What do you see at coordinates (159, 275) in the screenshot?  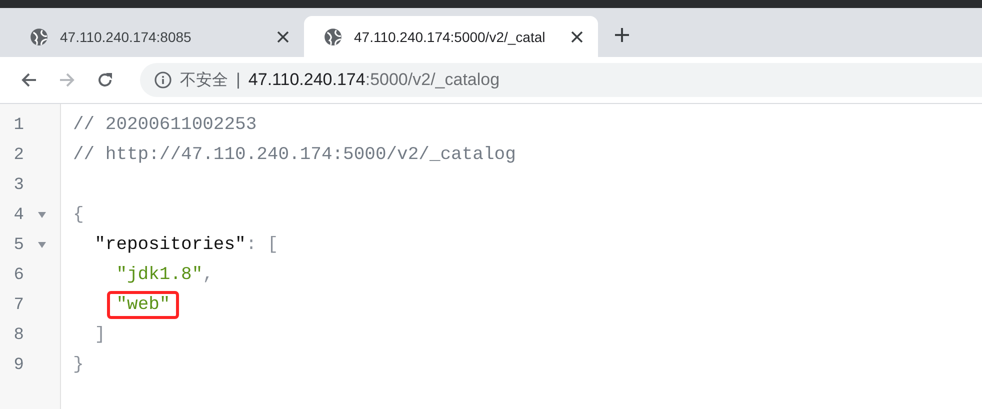 I see `json-string: "jdk1.8"` at bounding box center [159, 275].